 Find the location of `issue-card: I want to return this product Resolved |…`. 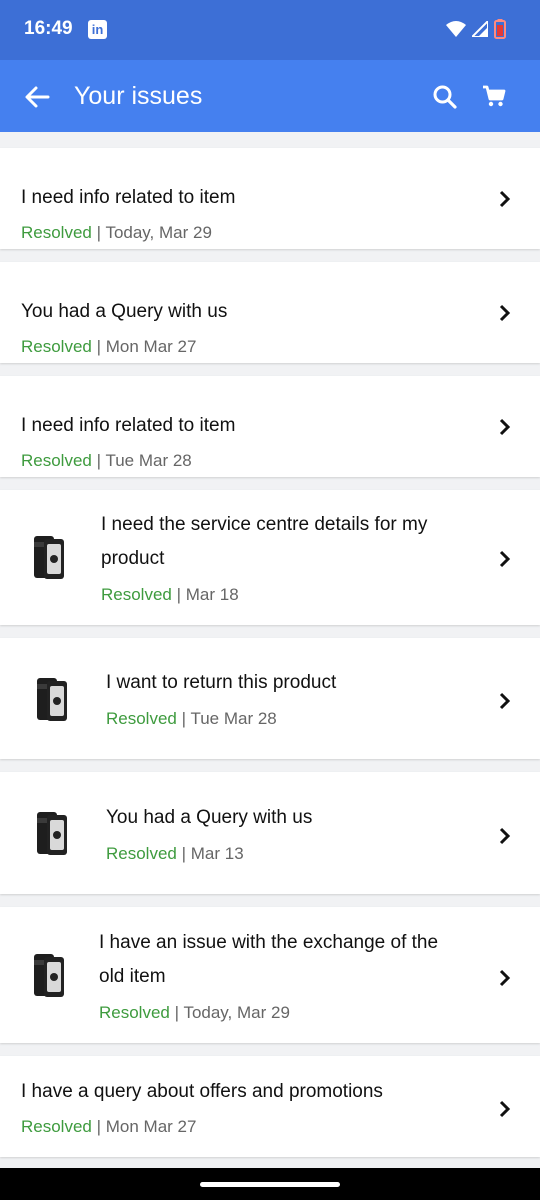

issue-card: I want to return this product Resolved |… is located at coordinates (270, 698).